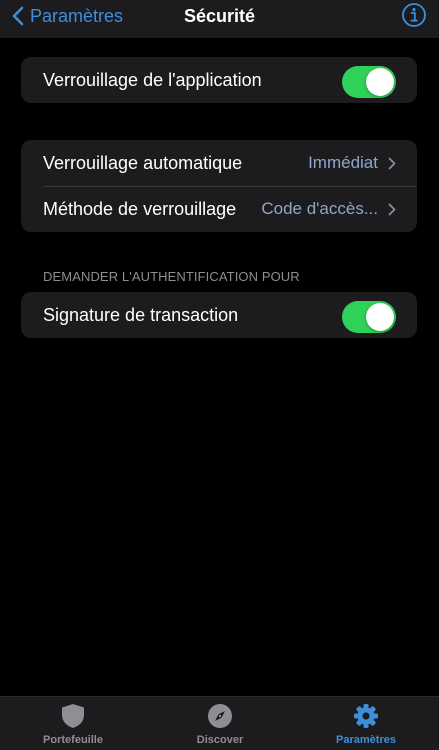 The height and width of the screenshot is (750, 439). I want to click on lock-method-label: Méthode de verrouillage, so click(140, 208).